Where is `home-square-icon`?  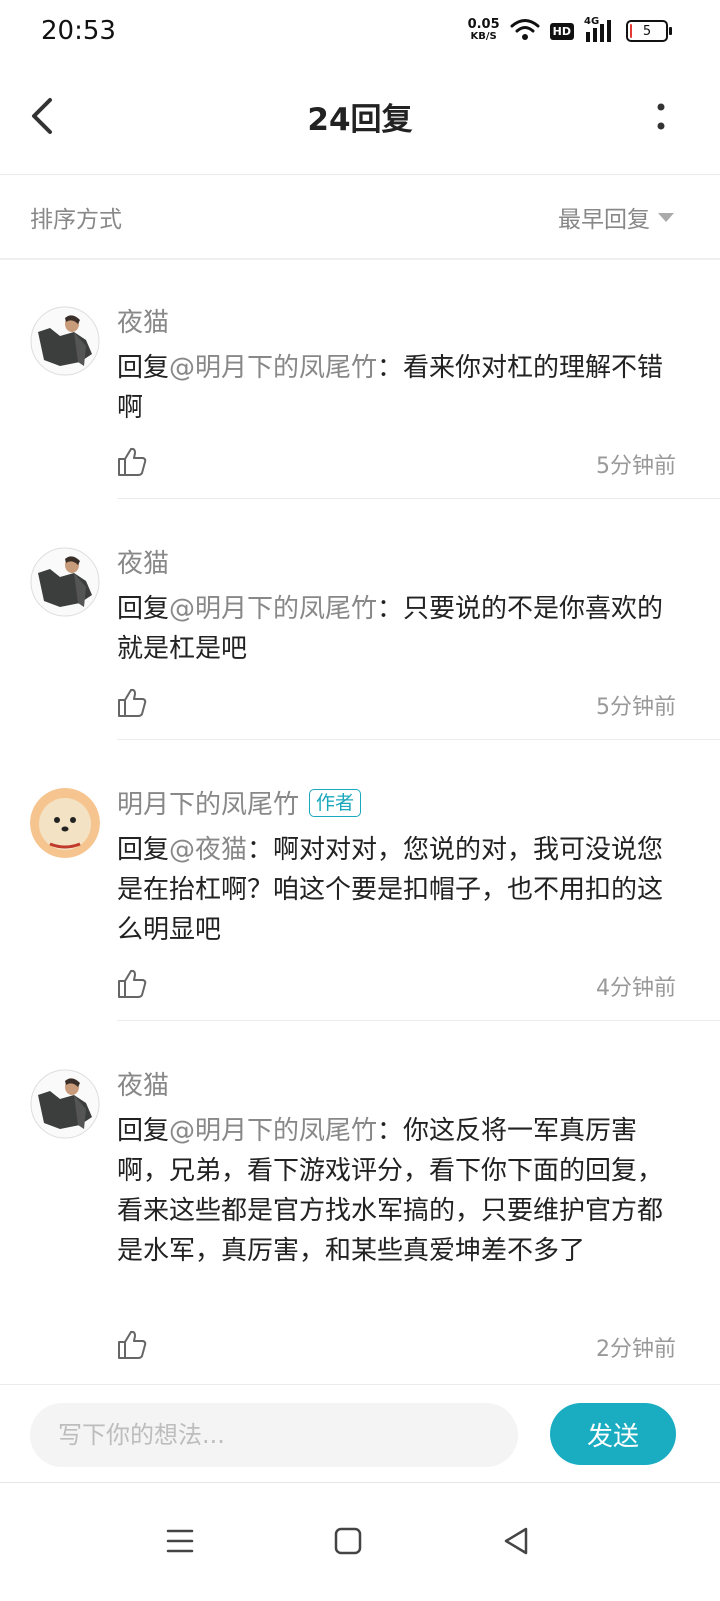
home-square-icon is located at coordinates (348, 1541).